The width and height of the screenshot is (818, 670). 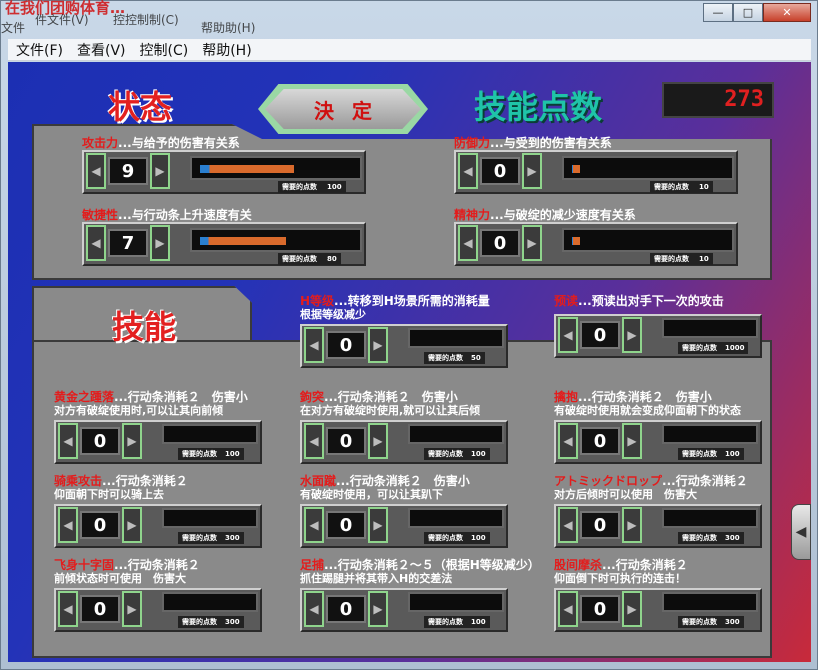 What do you see at coordinates (711, 454) in the screenshot?
I see `cost-label: 需要的点数 100` at bounding box center [711, 454].